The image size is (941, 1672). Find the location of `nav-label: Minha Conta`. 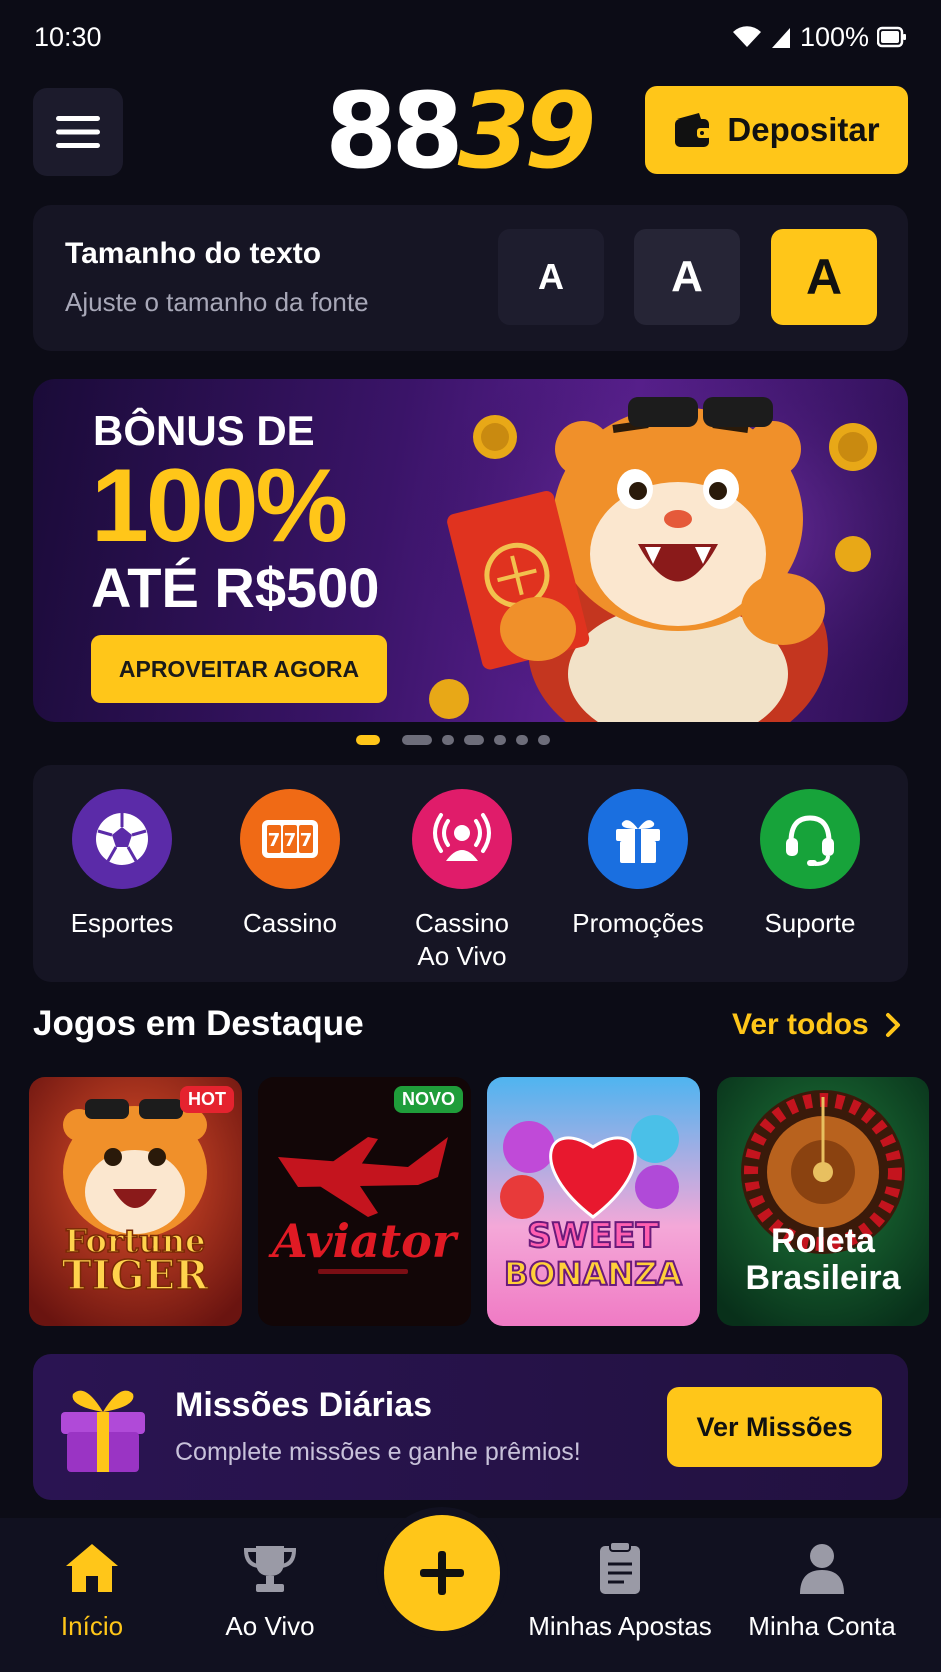

nav-label: Minha Conta is located at coordinates (822, 1626).